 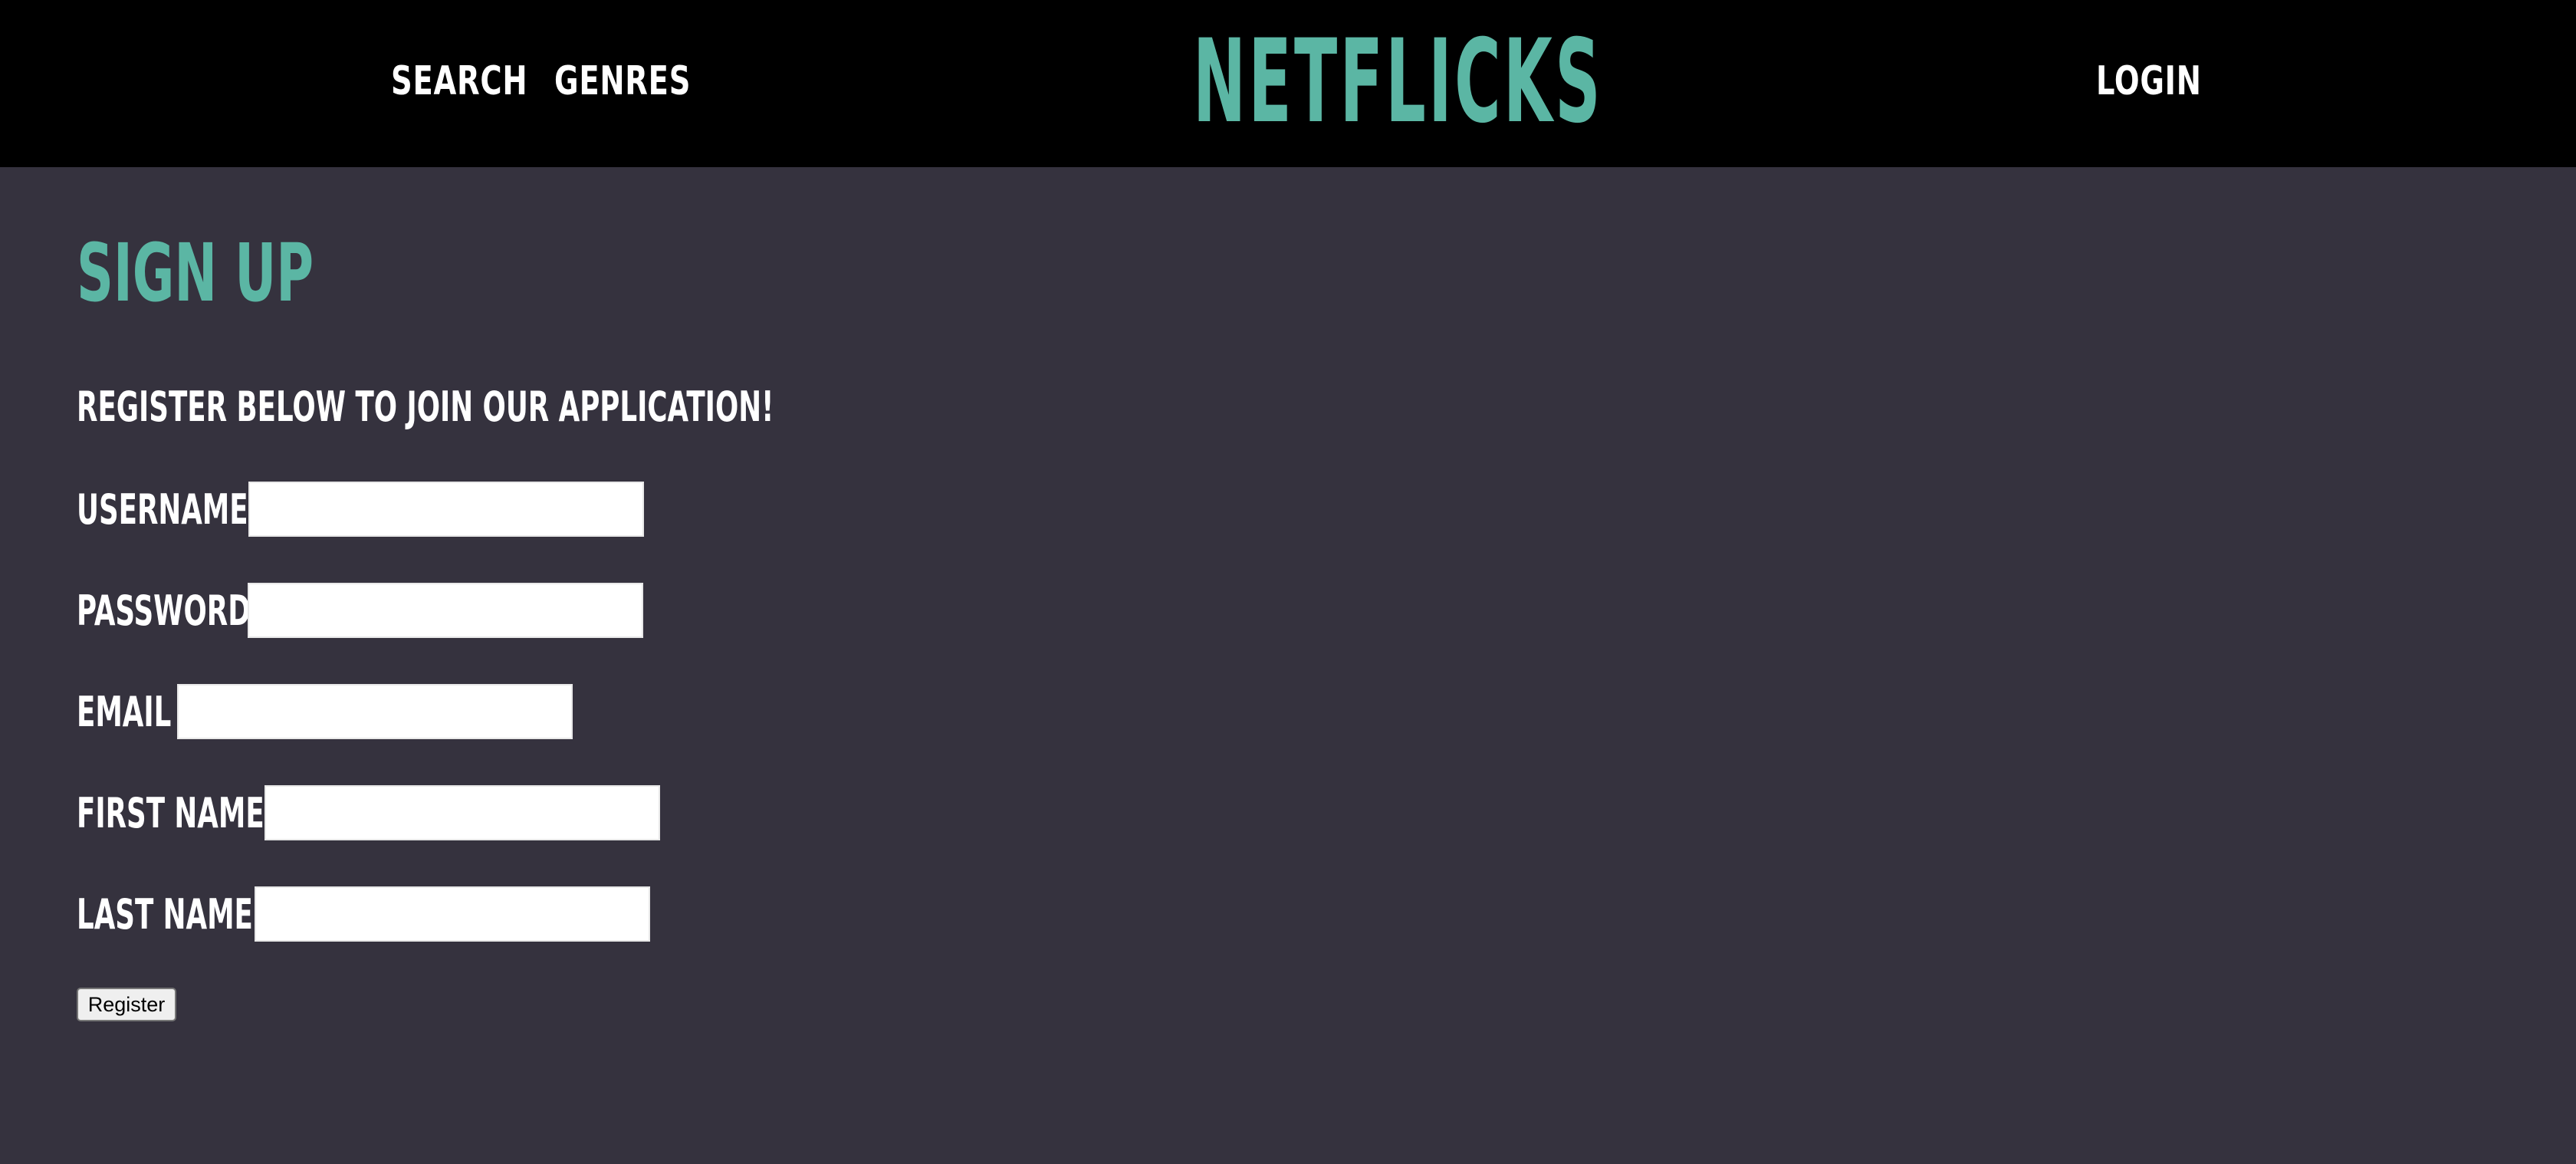 What do you see at coordinates (623, 81) in the screenshot?
I see `nav-link-genres: GENRES` at bounding box center [623, 81].